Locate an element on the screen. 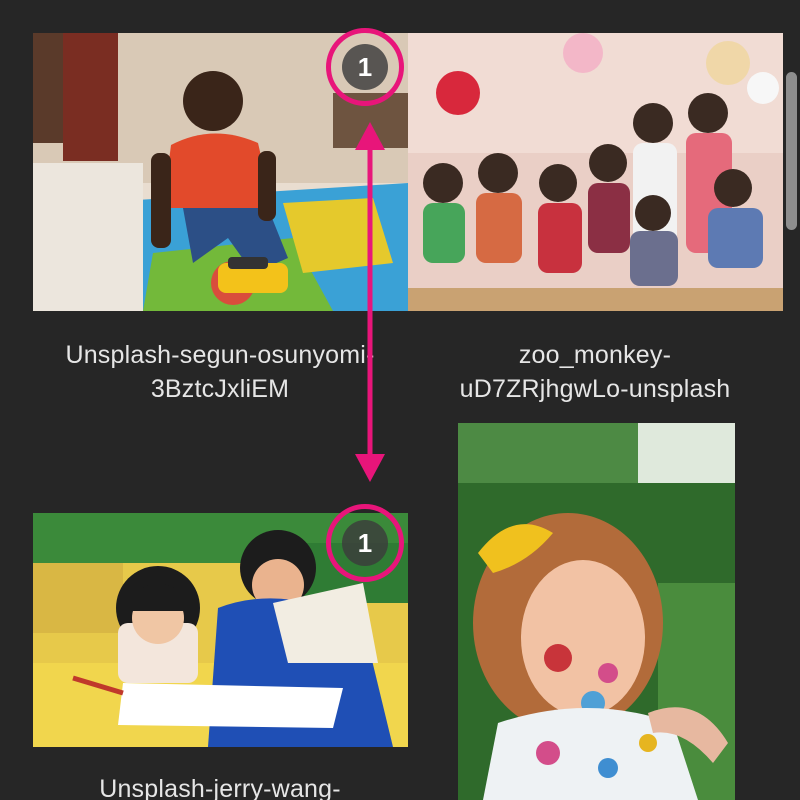 The height and width of the screenshot is (800, 800). double-headed-arrow-annotation is located at coordinates (370, 302).